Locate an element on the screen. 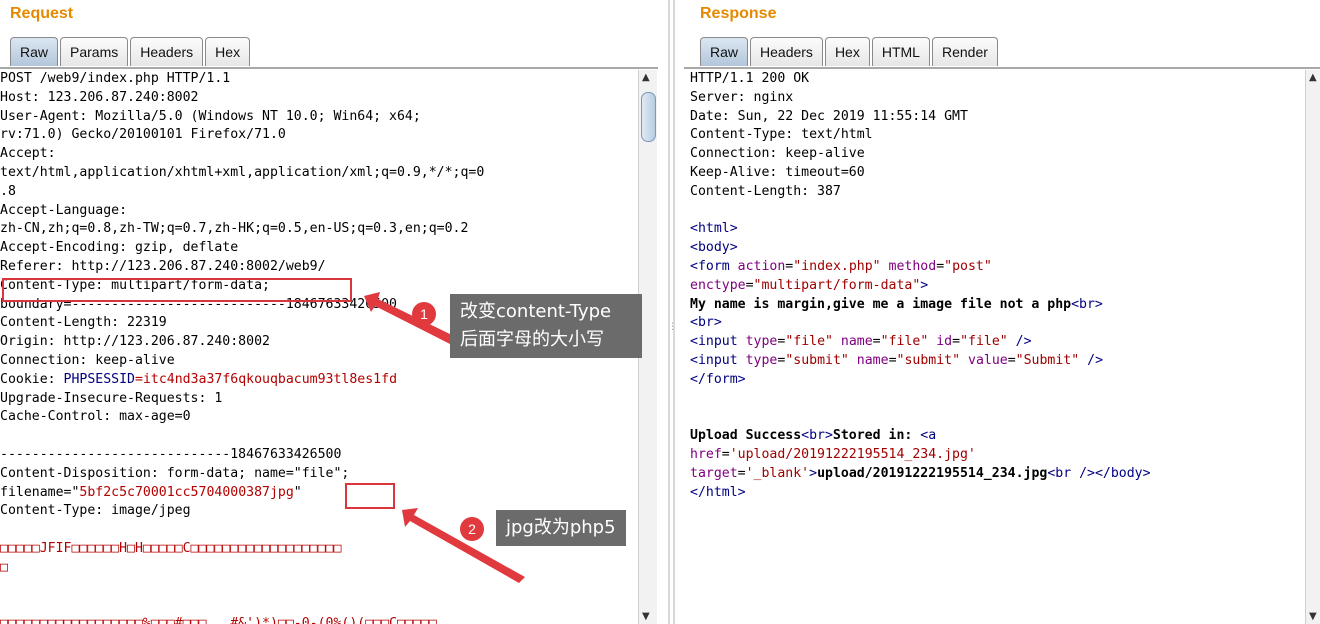  form-line-2: enctype="multipart/form-data"> is located at coordinates (809, 285).